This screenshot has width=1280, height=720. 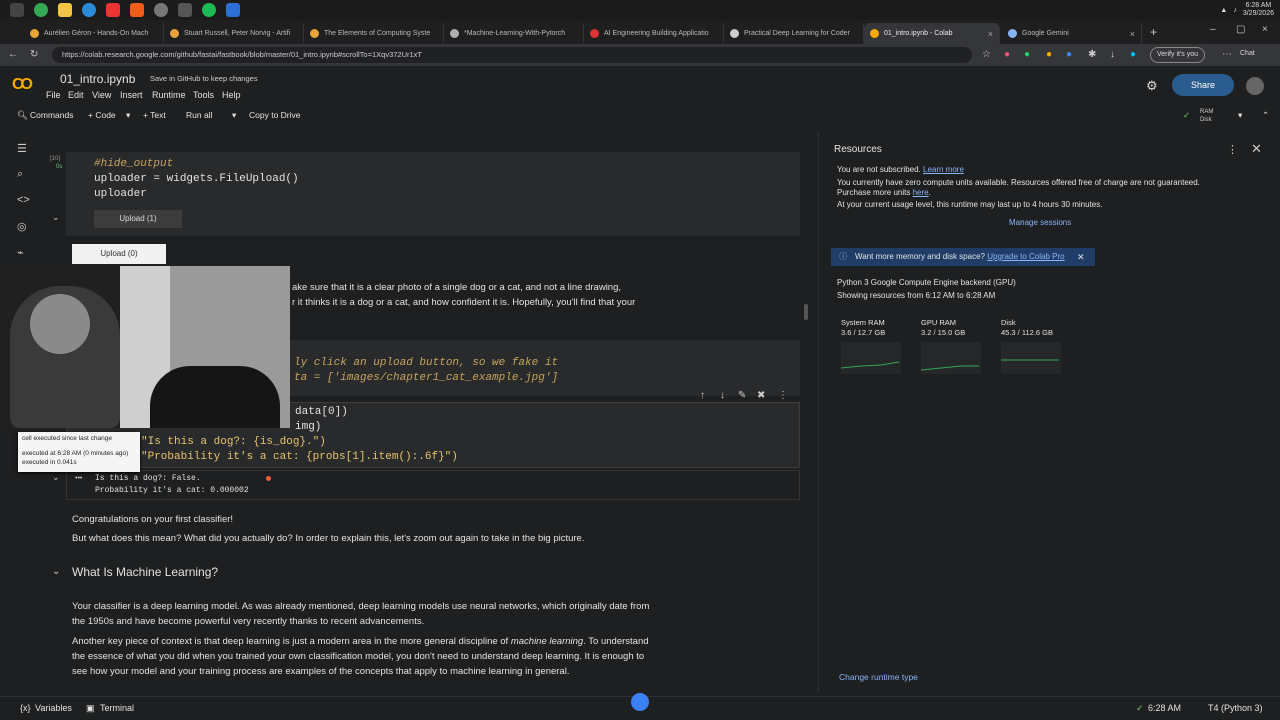 I want to click on copy-to-drive-button: Copy to Drive, so click(x=275, y=115).